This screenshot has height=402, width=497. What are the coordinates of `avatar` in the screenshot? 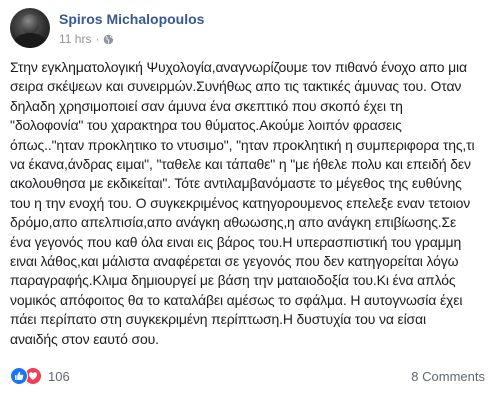 It's located at (30, 28).